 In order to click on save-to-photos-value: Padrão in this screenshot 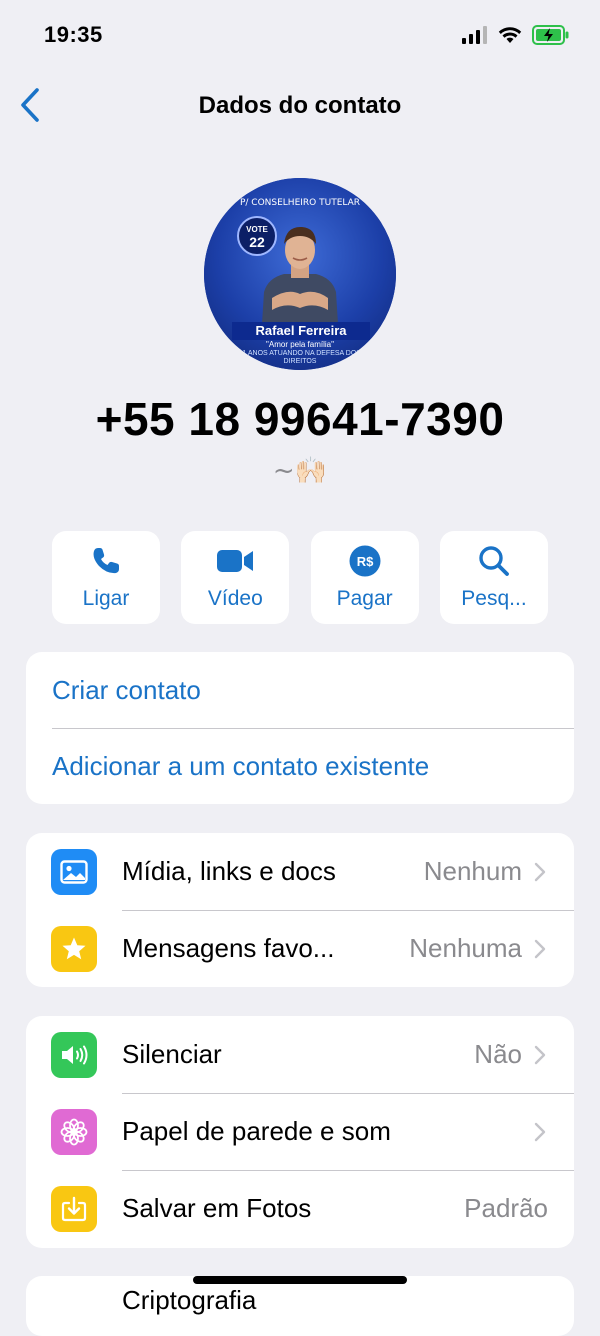, I will do `click(506, 1208)`.